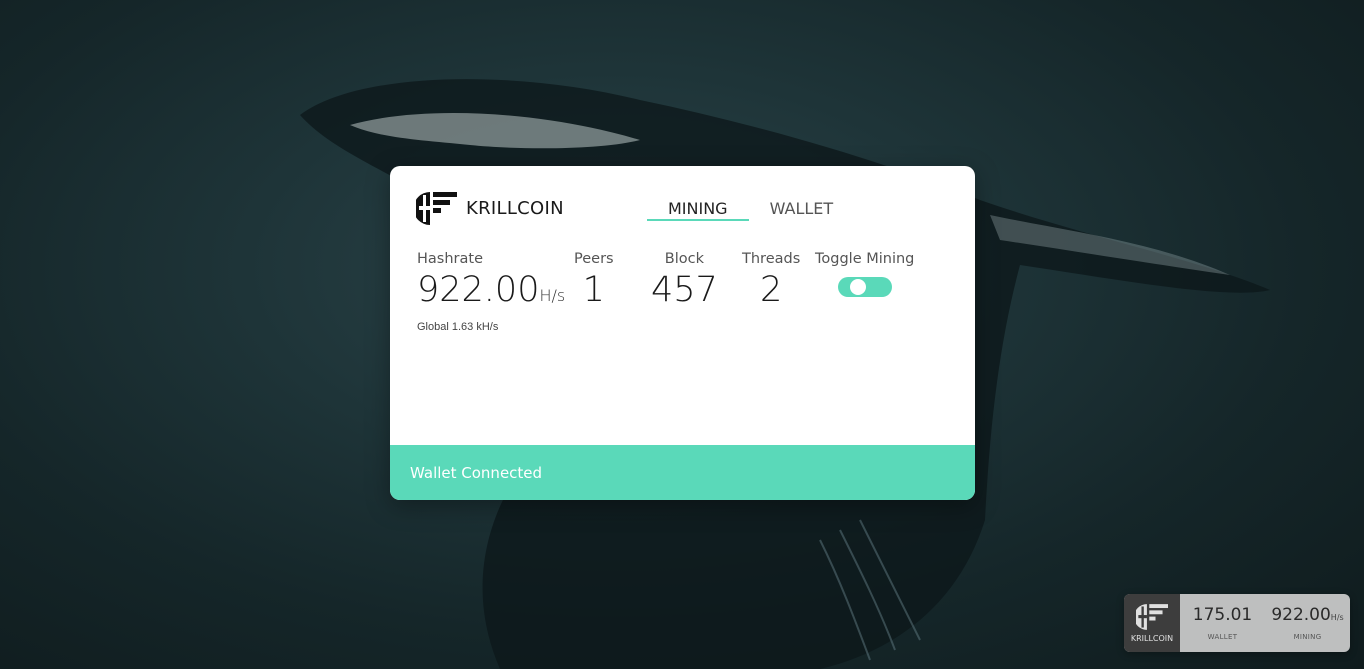 This screenshot has height=669, width=1364. Describe the element at coordinates (802, 210) in the screenshot. I see `tab-wallet: WALLET` at that location.